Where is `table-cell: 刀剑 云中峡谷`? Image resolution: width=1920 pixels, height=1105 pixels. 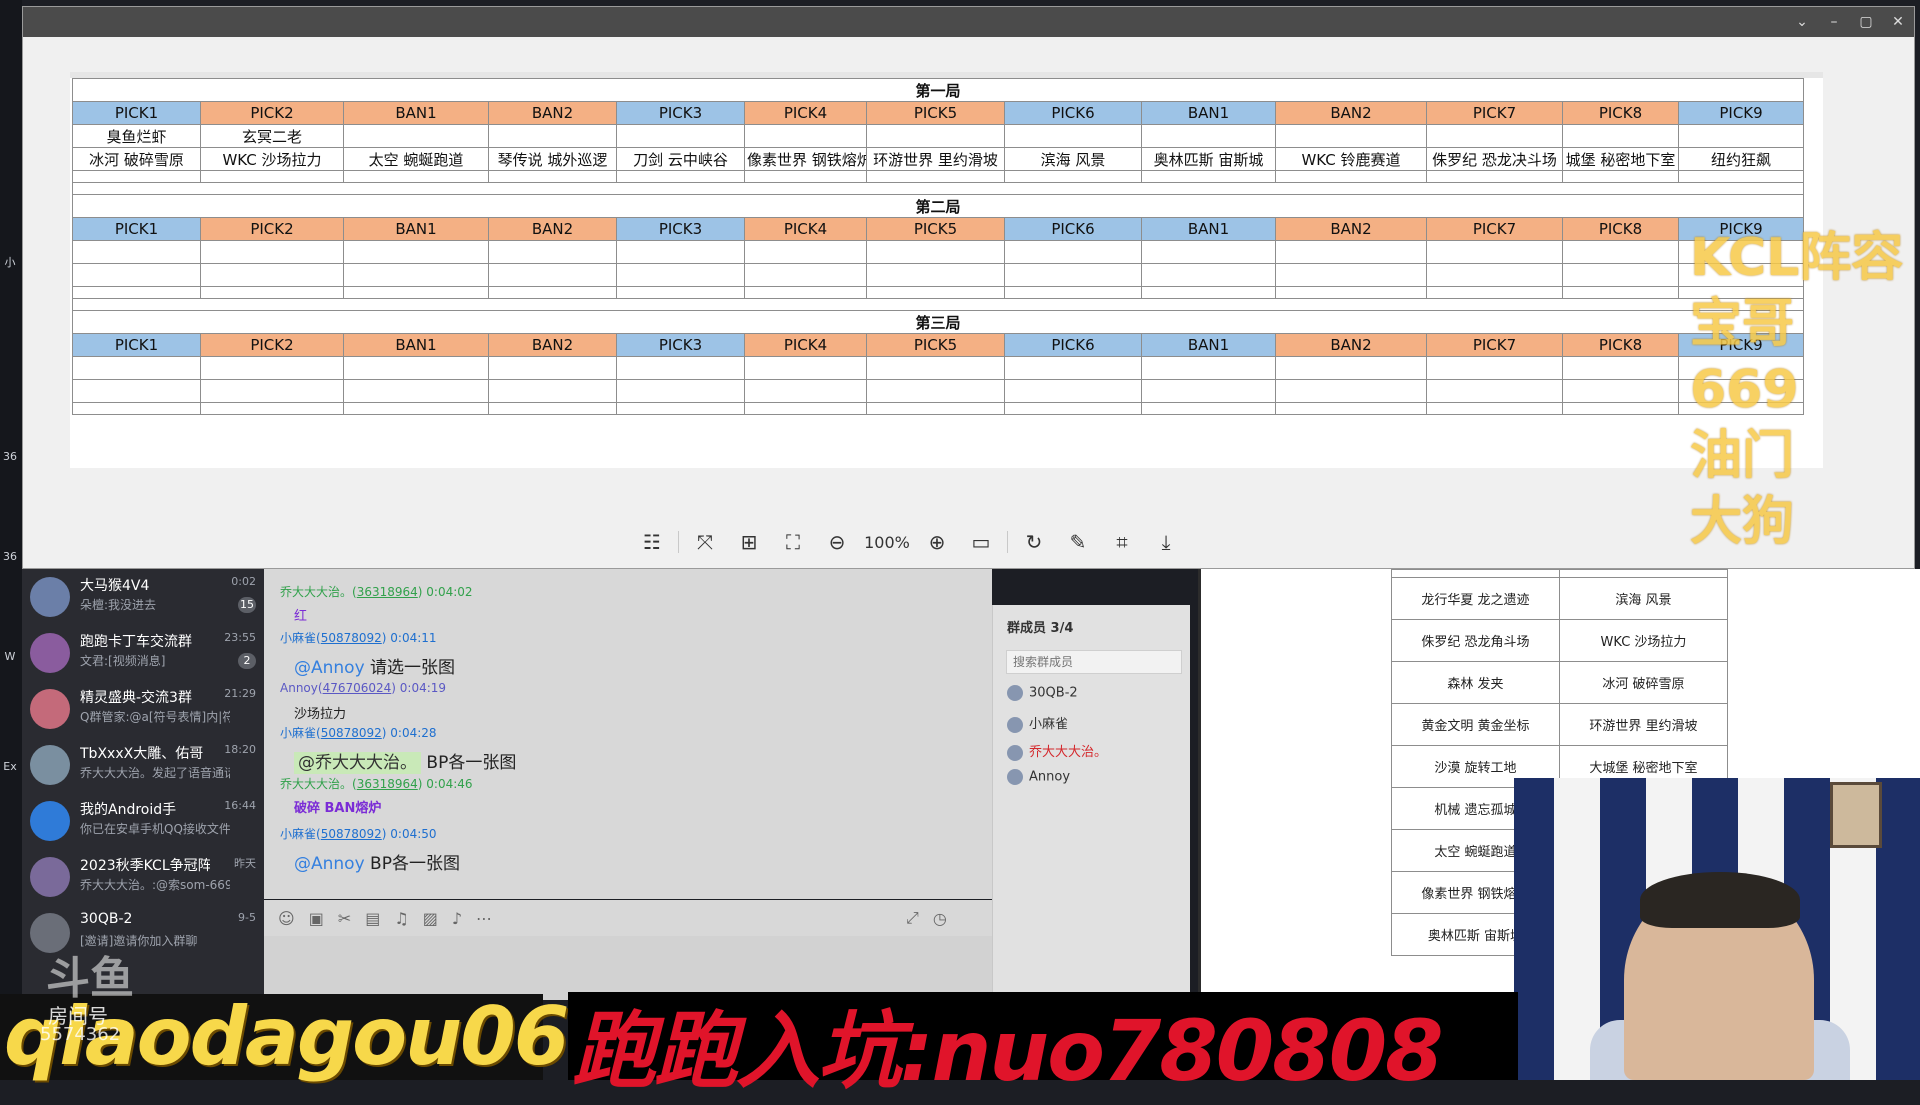
table-cell: 刀剑 云中峡谷 is located at coordinates (680, 159).